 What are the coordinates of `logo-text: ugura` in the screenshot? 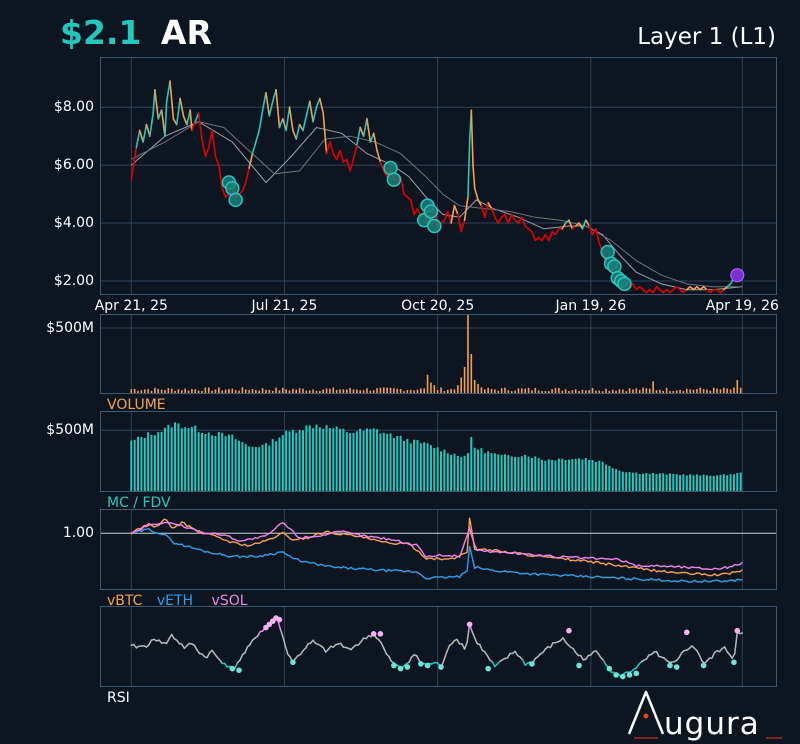 It's located at (712, 724).